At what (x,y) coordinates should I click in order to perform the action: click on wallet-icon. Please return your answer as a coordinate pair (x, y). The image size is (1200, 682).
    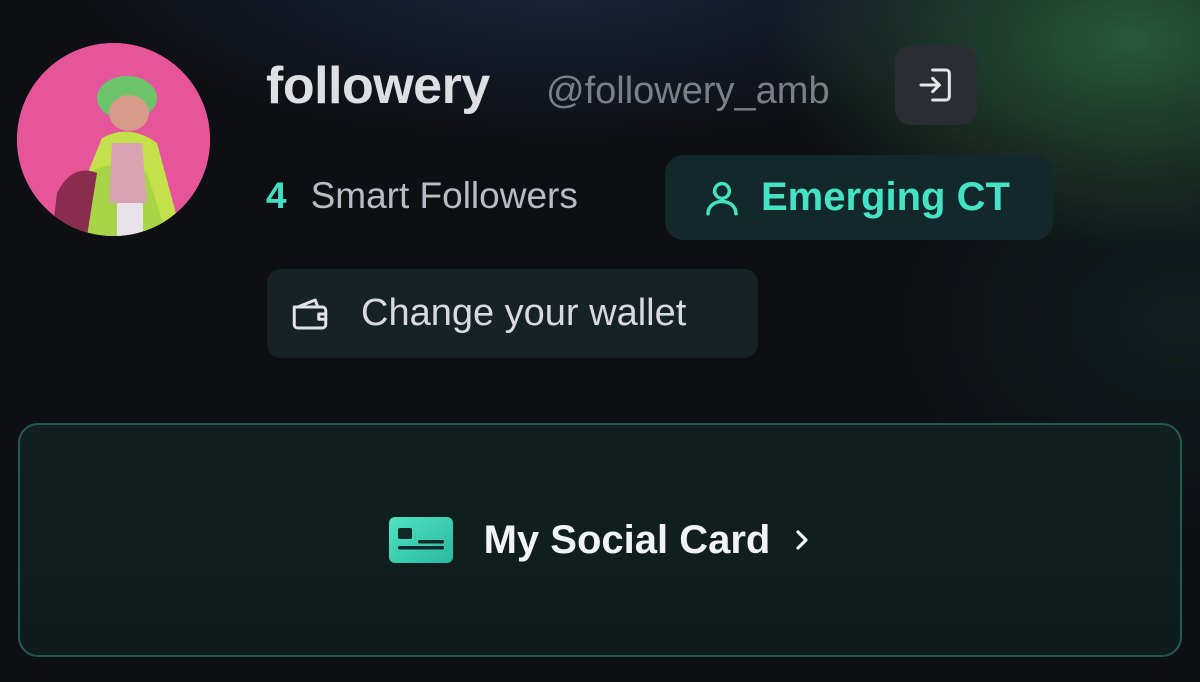
    Looking at the image, I should click on (310, 314).